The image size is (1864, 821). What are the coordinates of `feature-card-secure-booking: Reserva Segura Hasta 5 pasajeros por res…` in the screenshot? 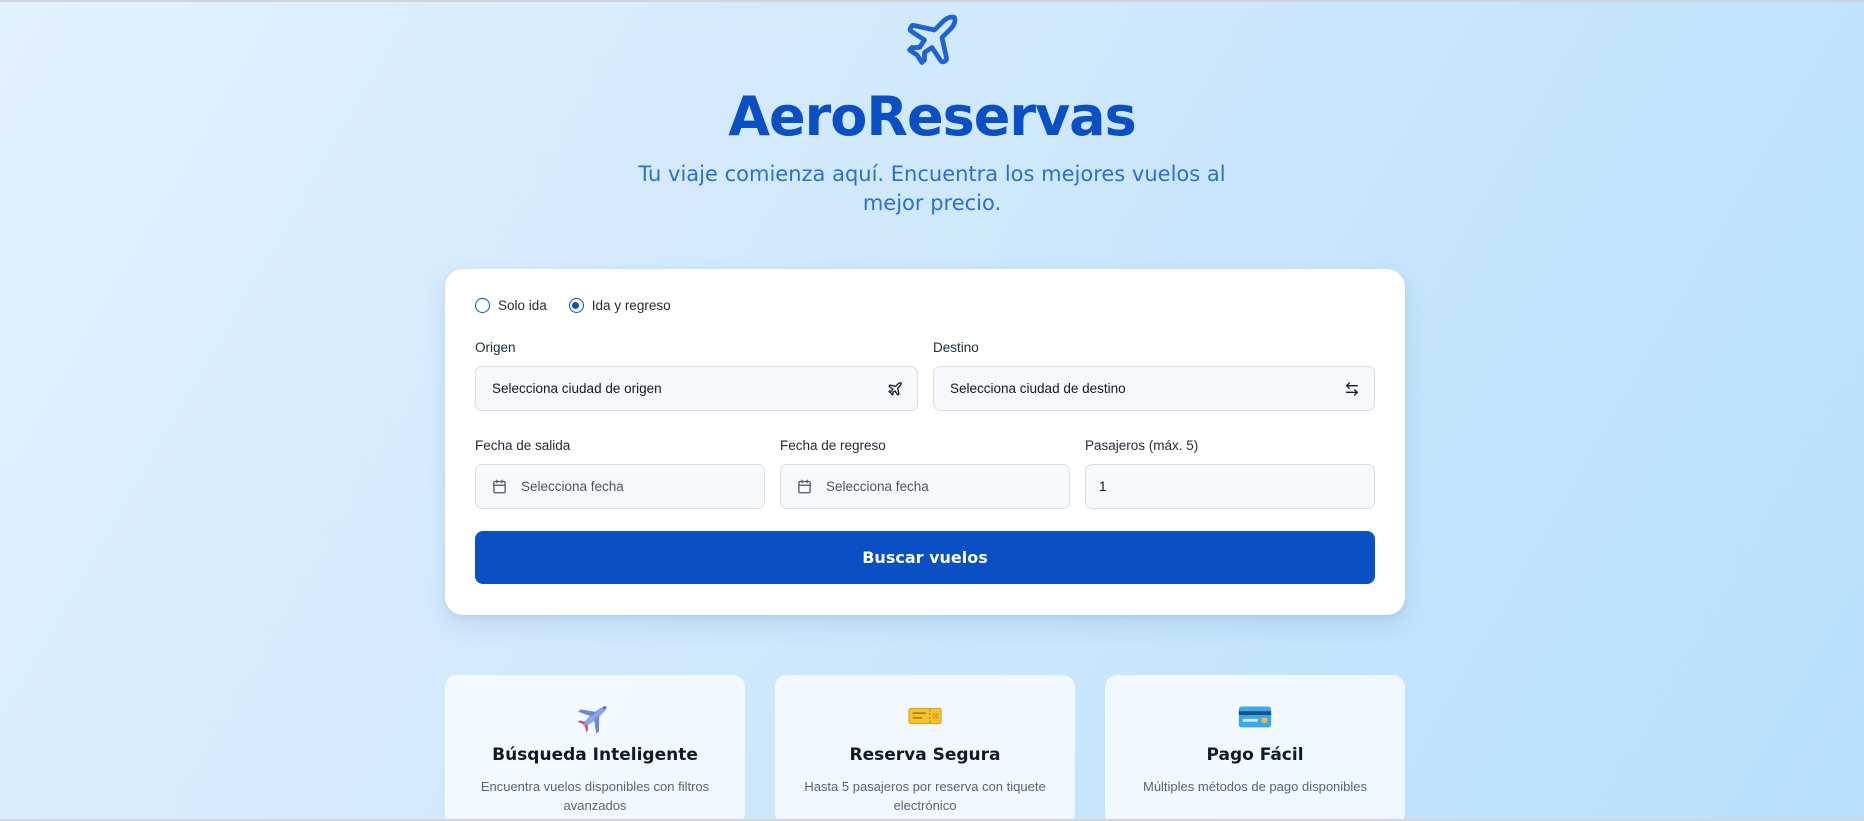 It's located at (925, 748).